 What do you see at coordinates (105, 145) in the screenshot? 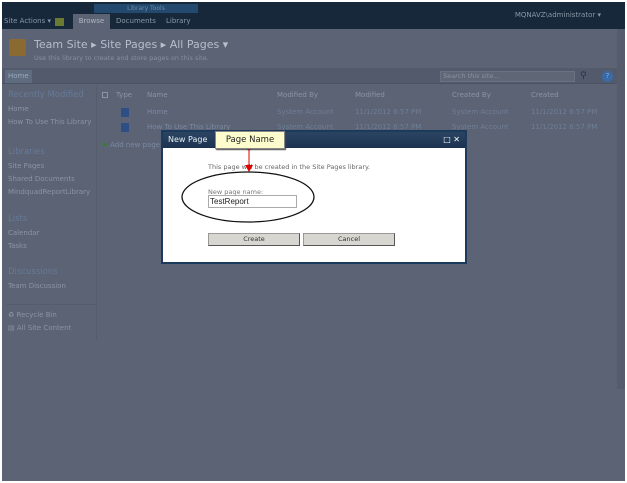
I see `add-icon: ✚` at bounding box center [105, 145].